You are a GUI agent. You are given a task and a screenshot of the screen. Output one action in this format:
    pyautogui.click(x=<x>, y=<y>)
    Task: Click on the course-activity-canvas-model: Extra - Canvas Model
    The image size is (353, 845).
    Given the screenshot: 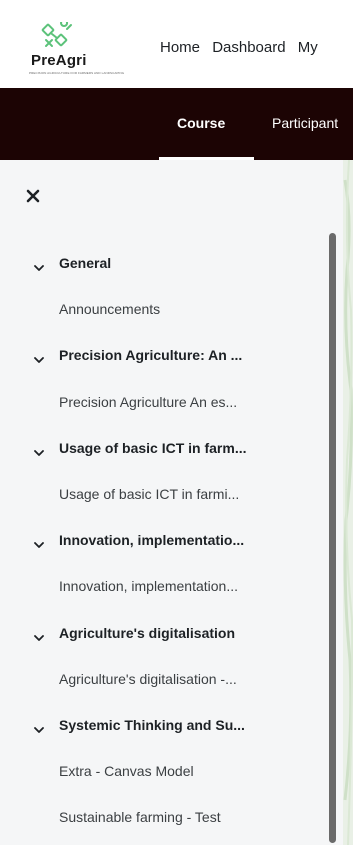 What is the action you would take?
    pyautogui.click(x=165, y=781)
    